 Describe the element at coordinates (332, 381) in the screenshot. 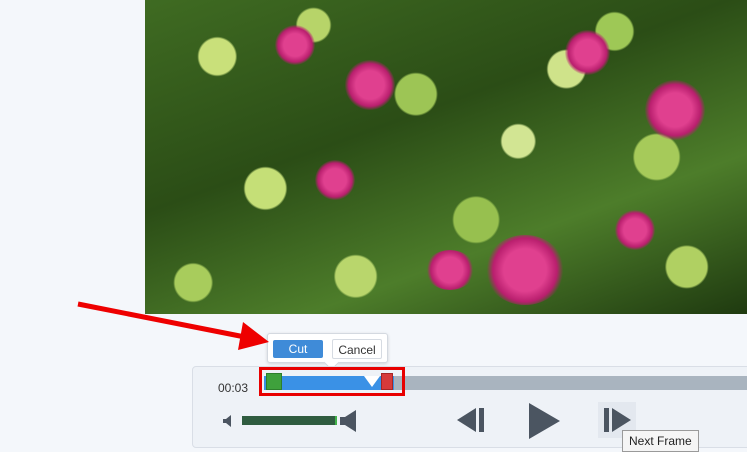

I see `highlight-box` at that location.